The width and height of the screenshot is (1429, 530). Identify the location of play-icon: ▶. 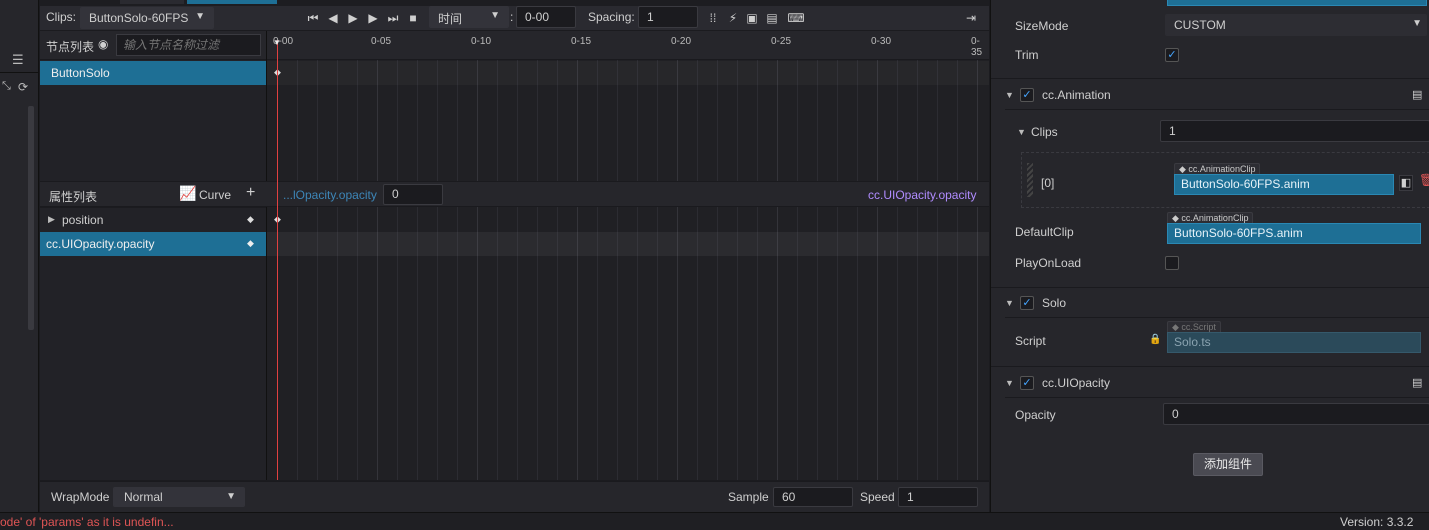
(353, 18).